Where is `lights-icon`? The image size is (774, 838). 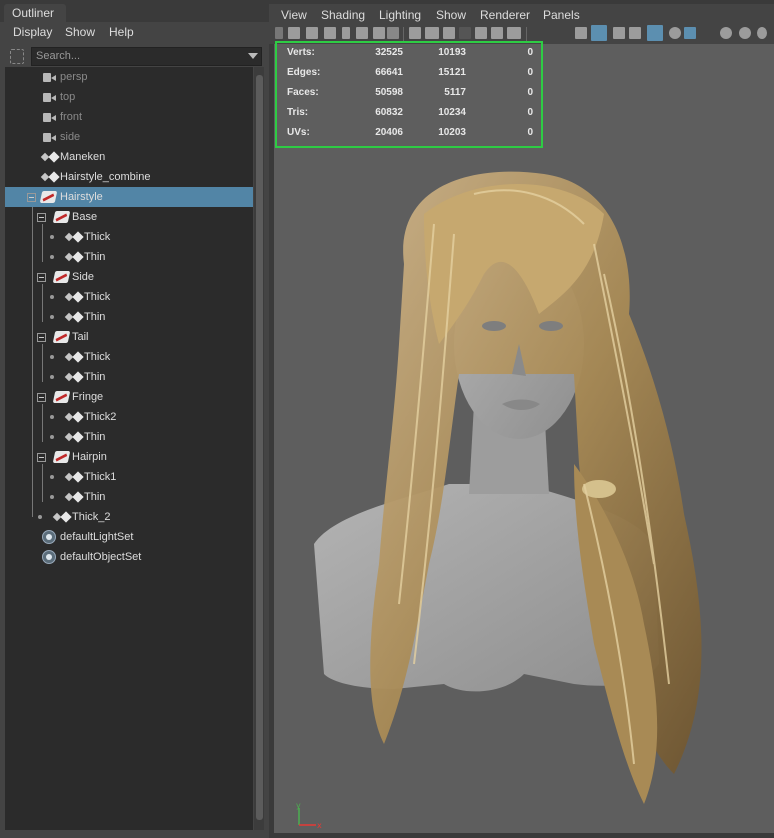
lights-icon is located at coordinates (690, 33).